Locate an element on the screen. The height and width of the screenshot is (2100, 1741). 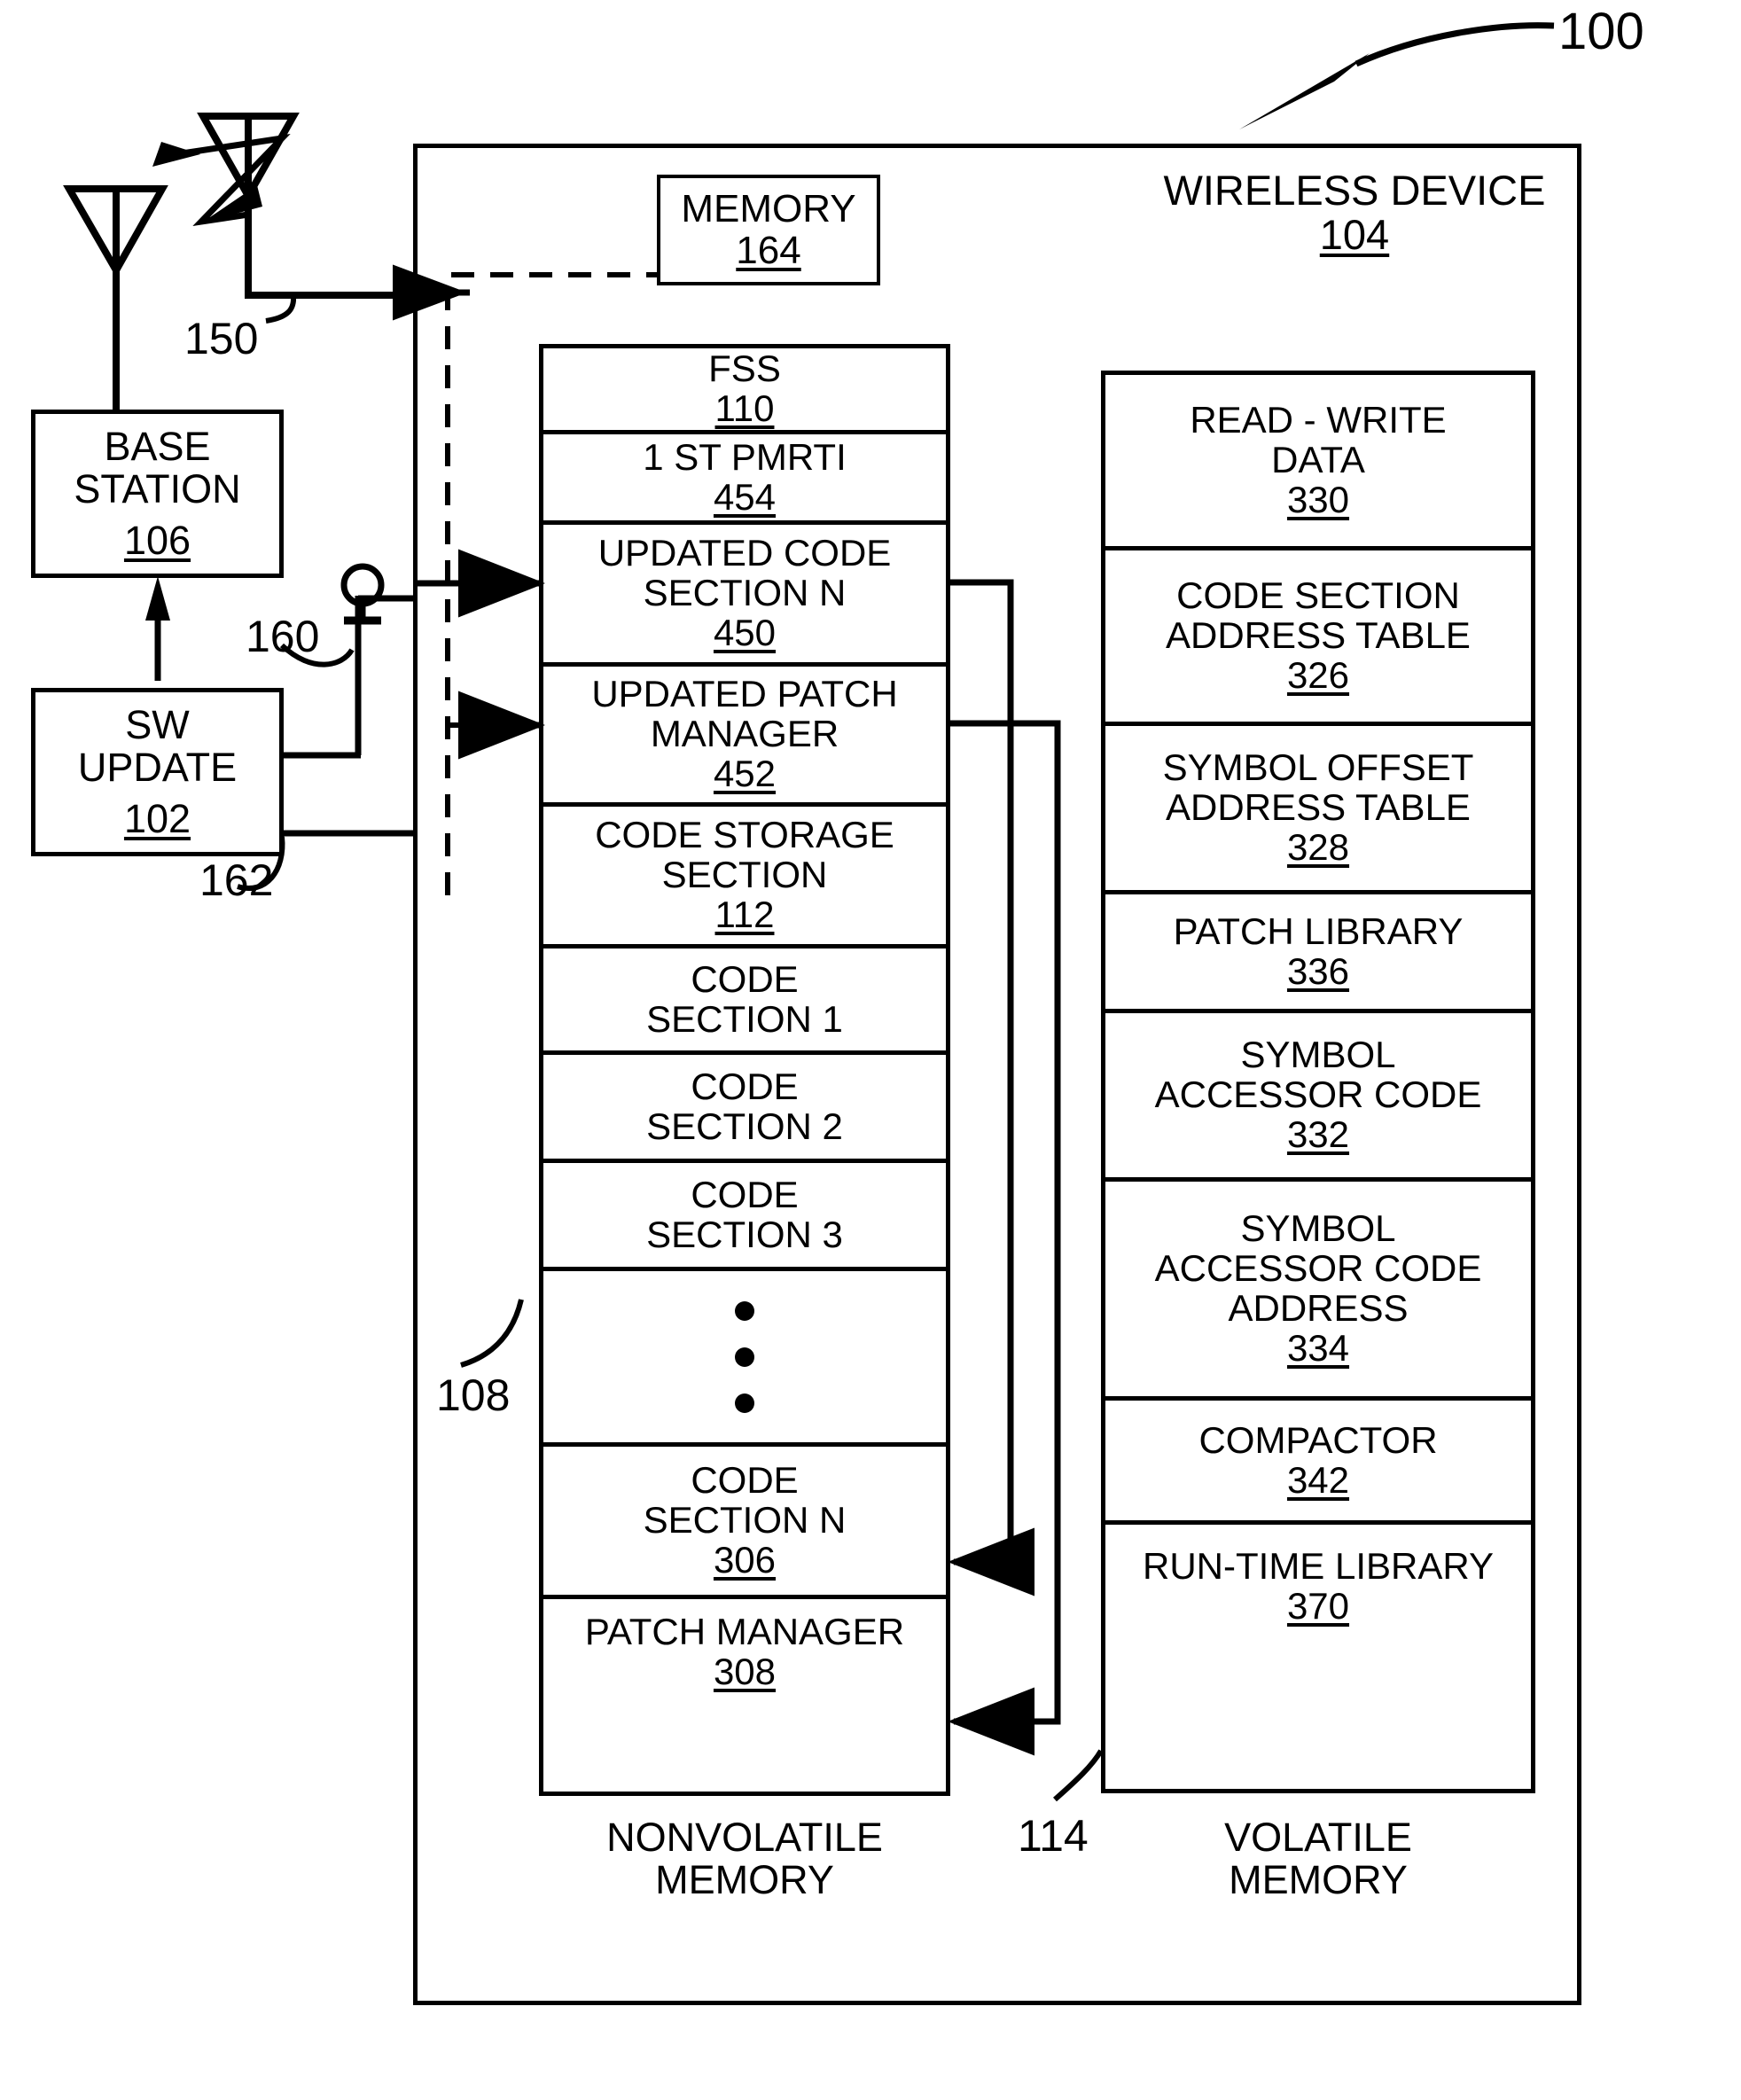
nv-cell-2: UPDATED CODE SECTION N 450 is located at coordinates (744, 596).